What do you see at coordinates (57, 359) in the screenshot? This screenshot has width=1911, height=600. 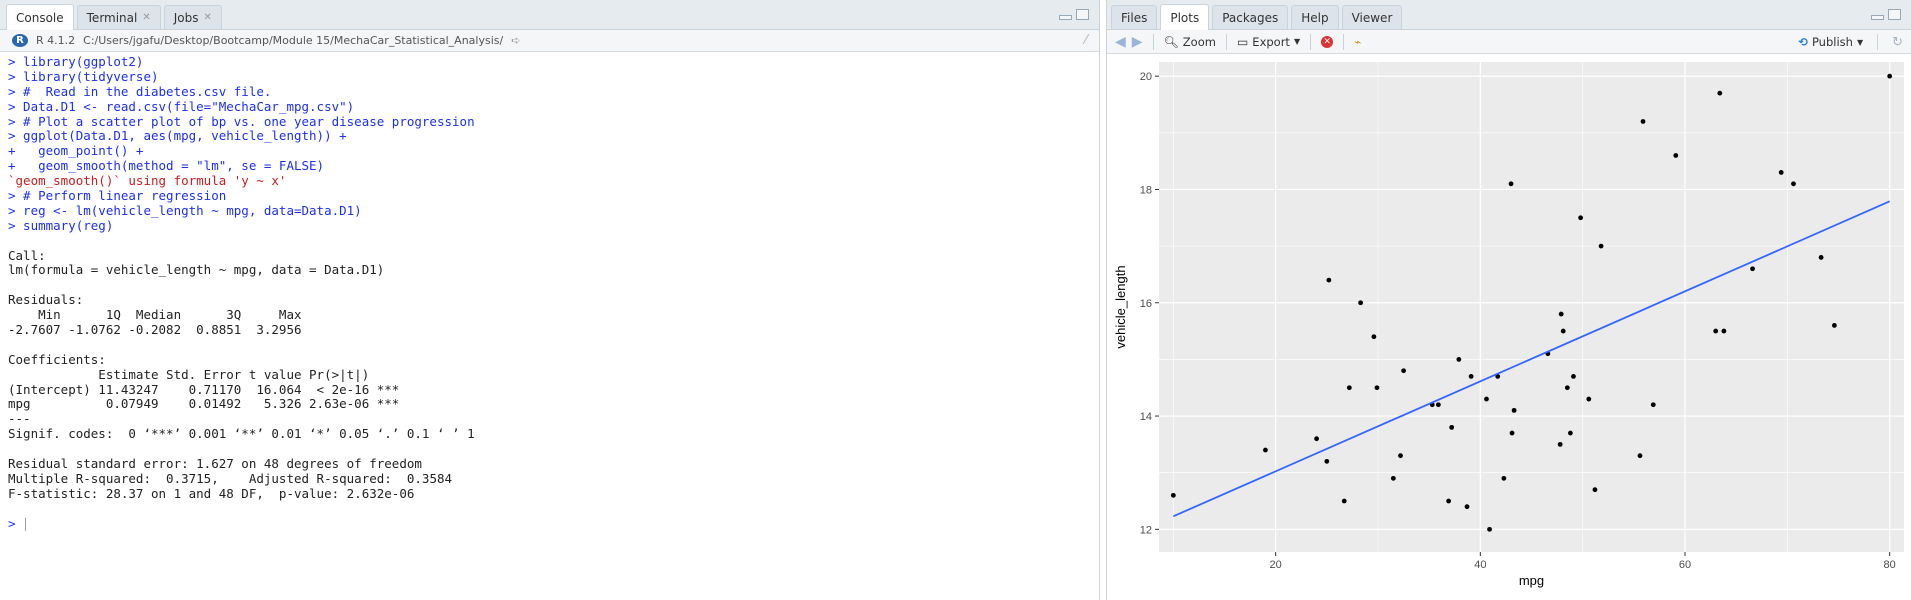 I see `console-output-line: Coefficients:` at bounding box center [57, 359].